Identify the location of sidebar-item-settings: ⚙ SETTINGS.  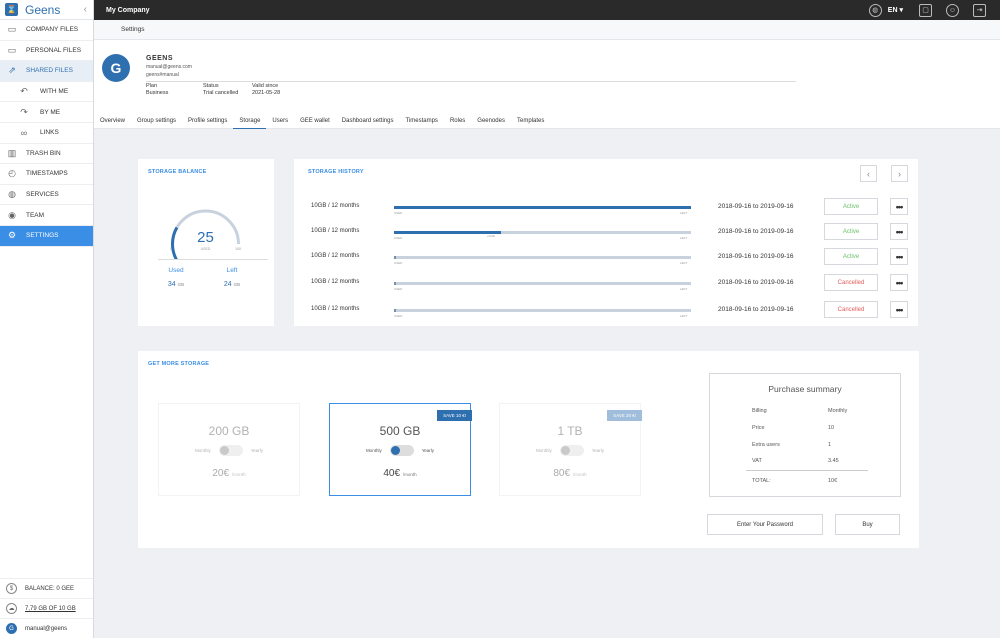
(46, 236).